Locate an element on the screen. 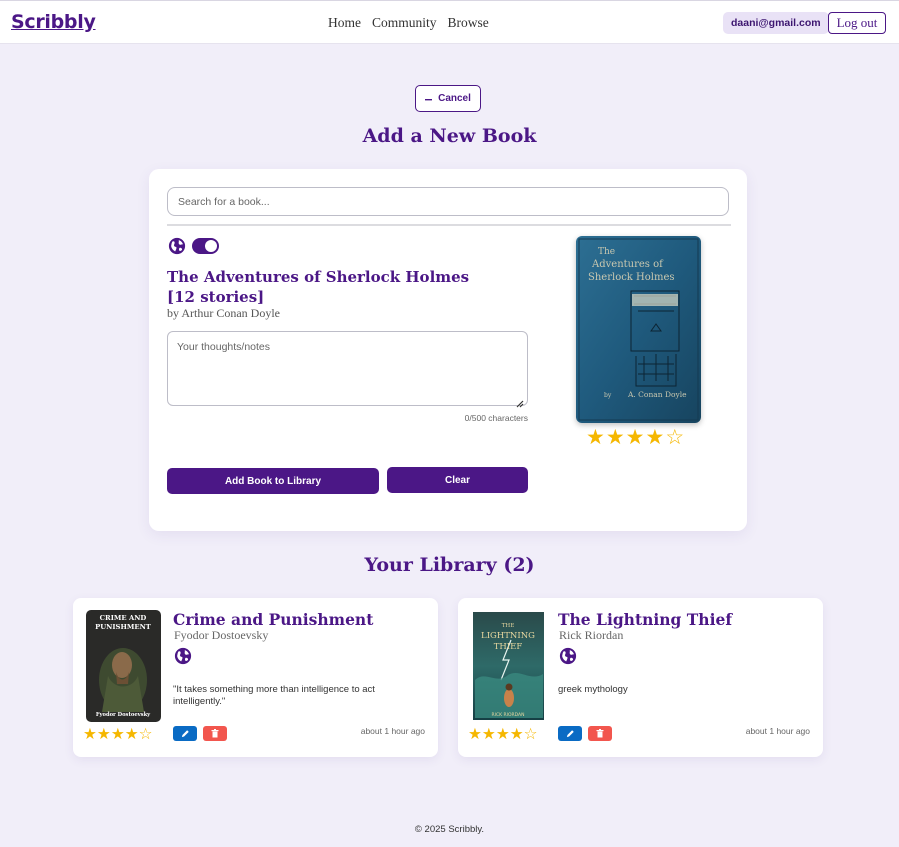 The width and height of the screenshot is (899, 847). minus-icon is located at coordinates (429, 98).